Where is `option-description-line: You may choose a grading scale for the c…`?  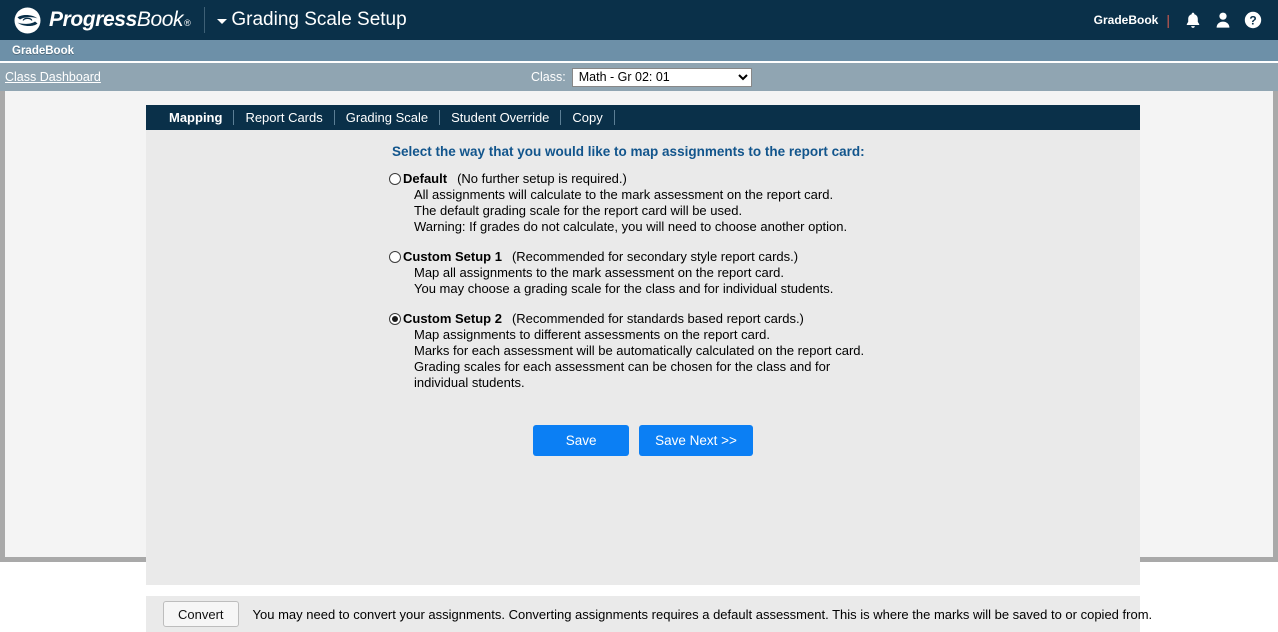 option-description-line: You may choose a grading scale for the c… is located at coordinates (624, 288).